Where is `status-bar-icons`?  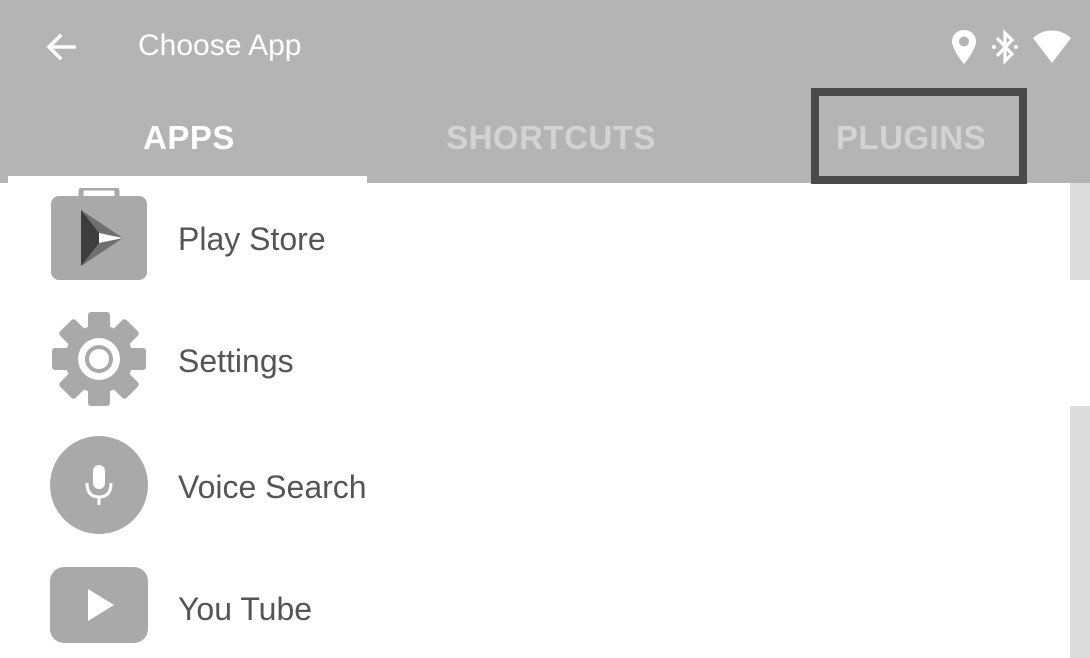
status-bar-icons is located at coordinates (1011, 47).